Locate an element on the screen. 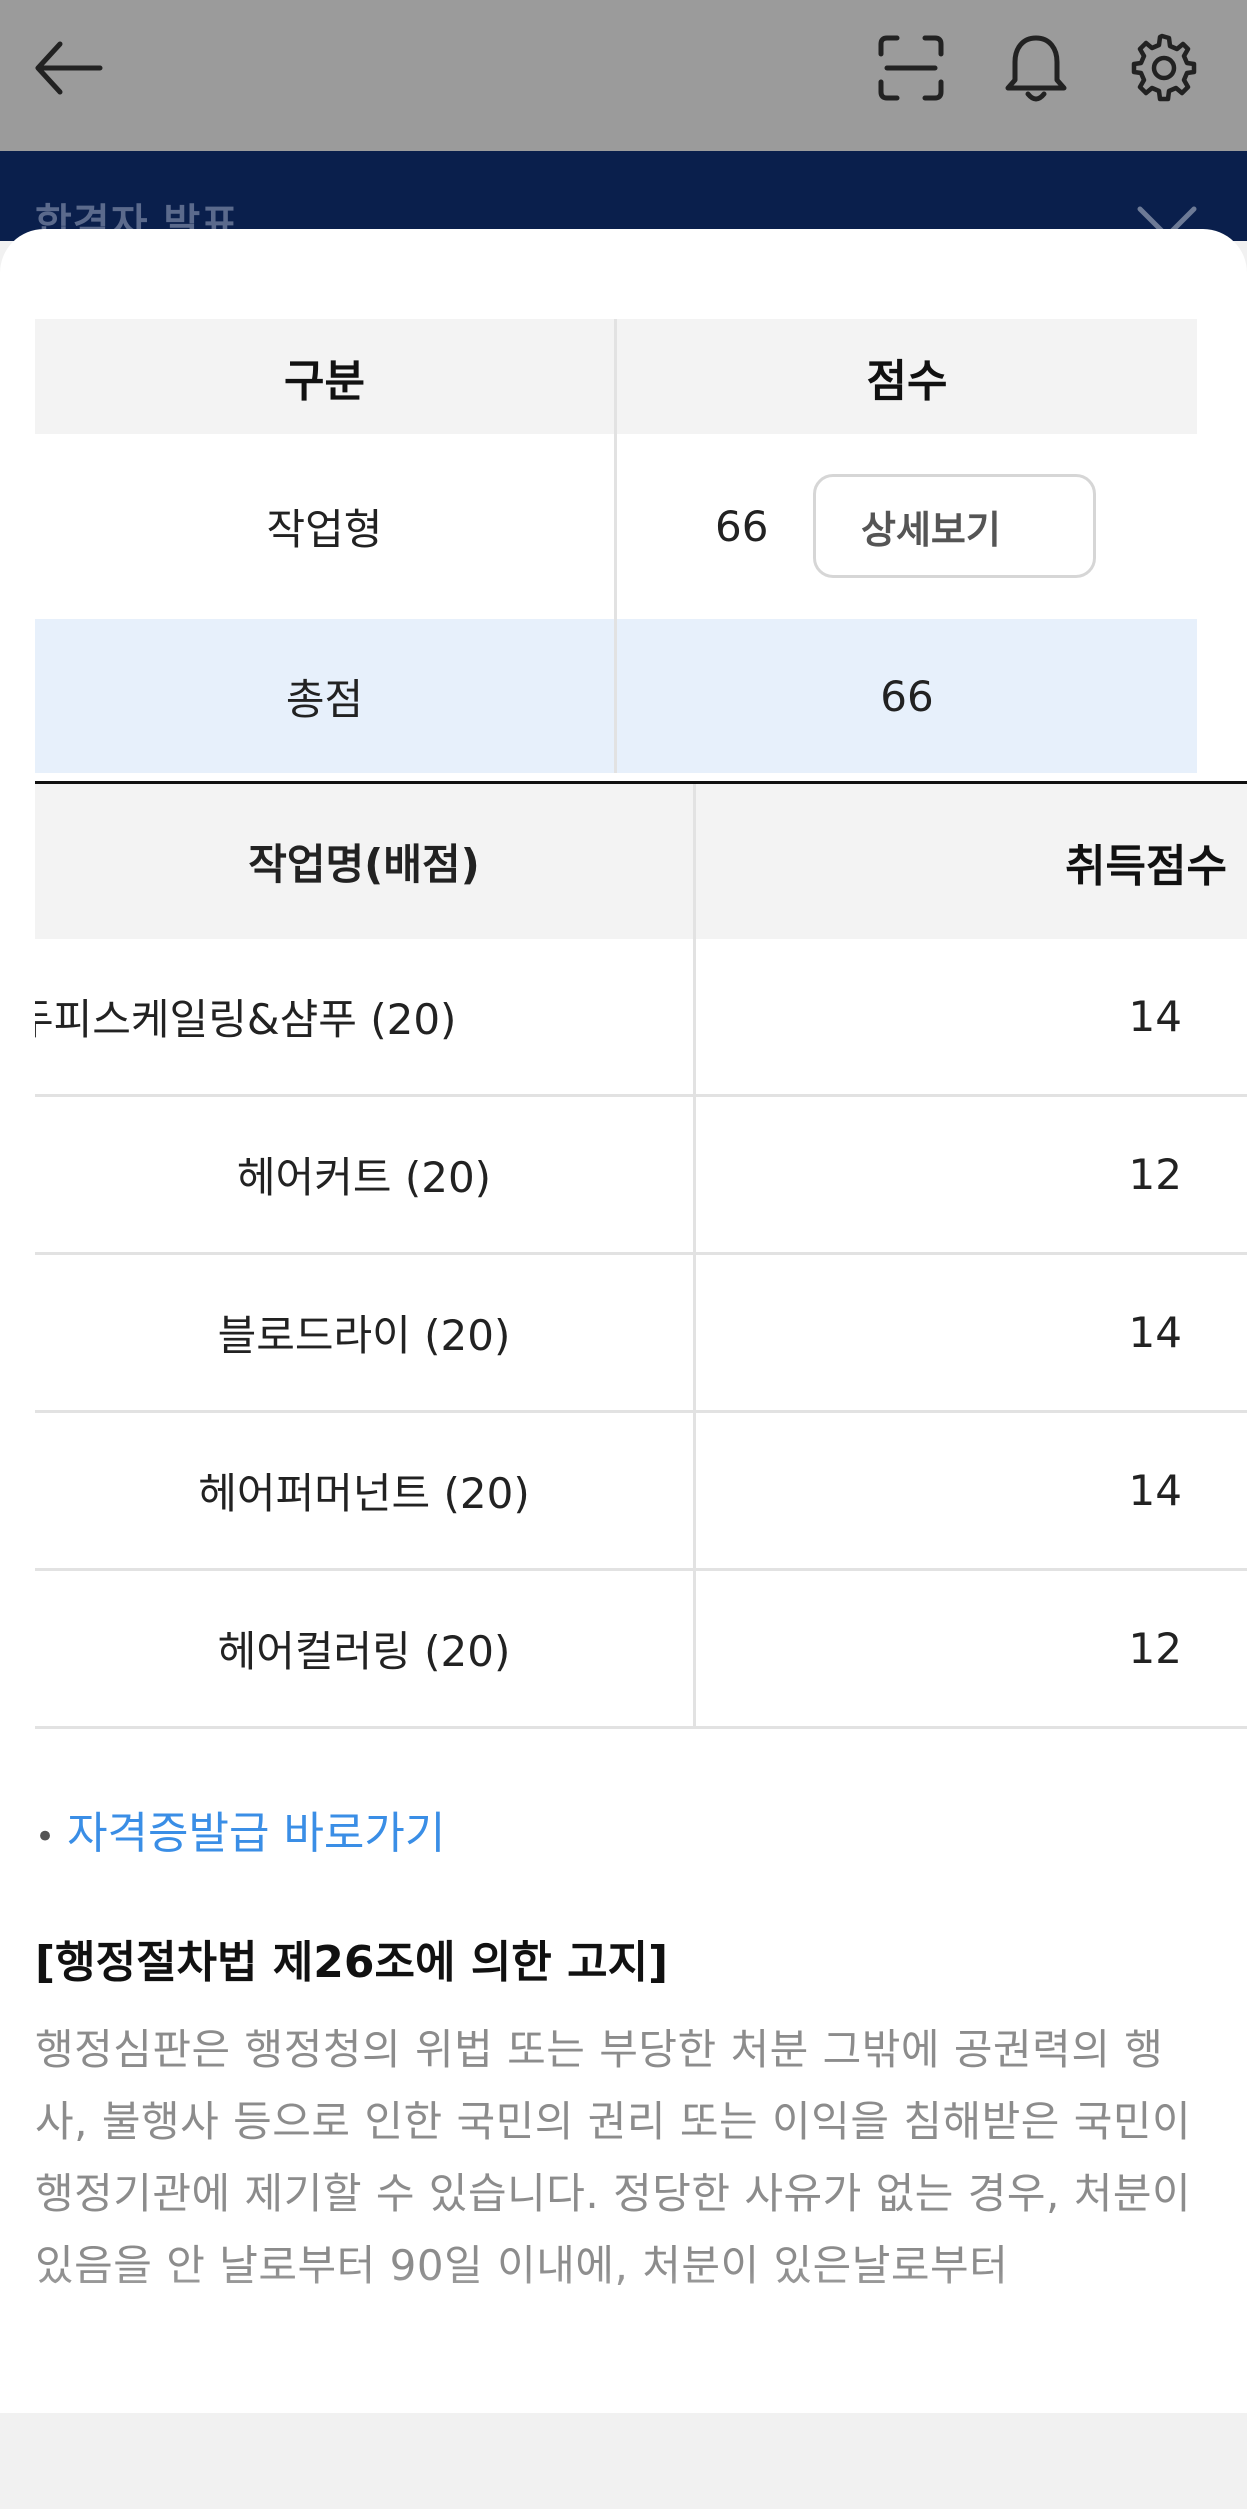  task-name: 두피스케일링&샴푸 (20) is located at coordinates (364, 1016).